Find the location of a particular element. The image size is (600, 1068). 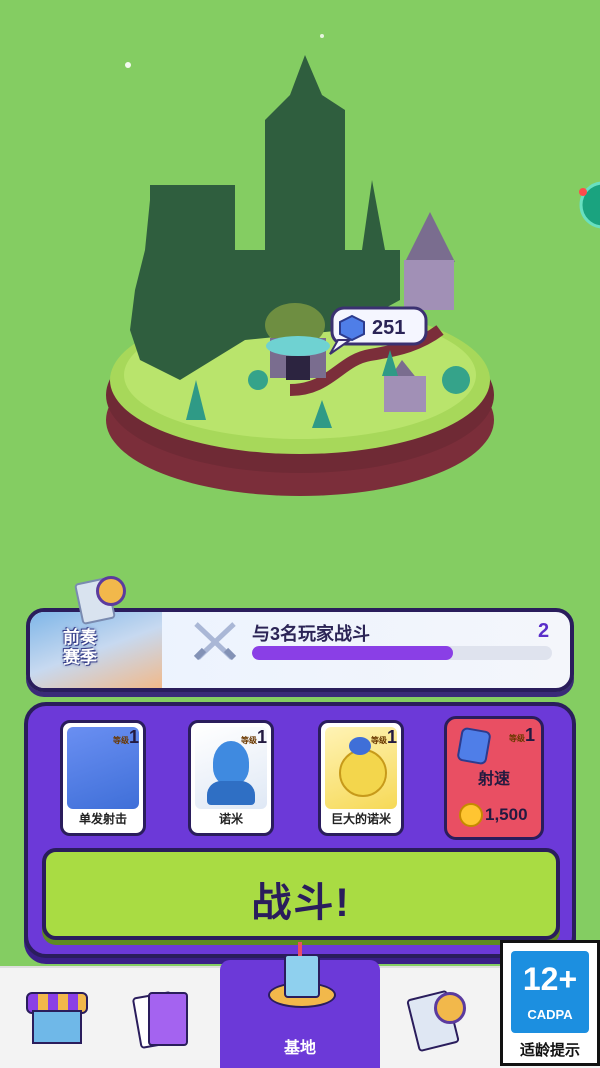

shop-icon is located at coordinates (57, 1018).